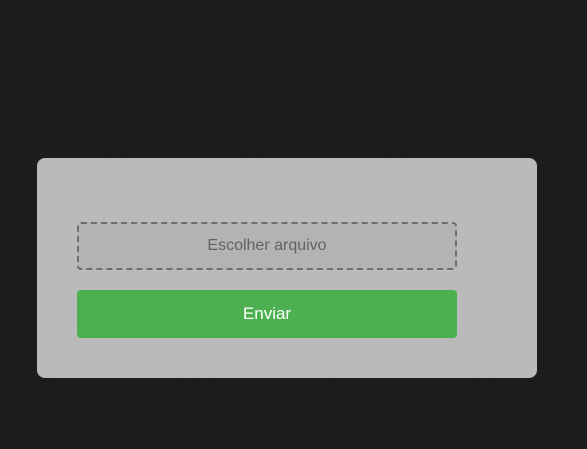  I want to click on file-picker-input: Escolher arquivo, so click(267, 246).